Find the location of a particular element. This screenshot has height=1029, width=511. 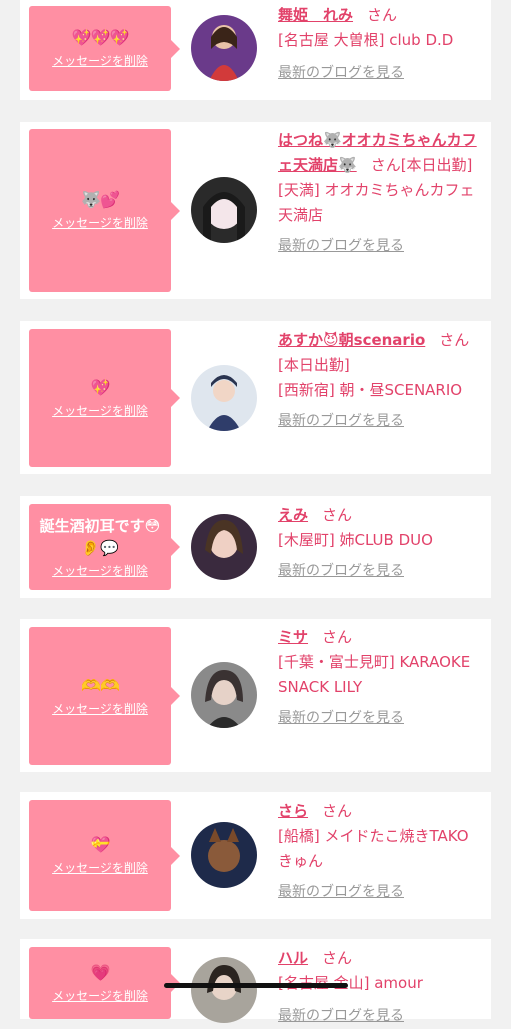

message-bubble: 🐺💕 メッセージを削除 is located at coordinates (104, 210).